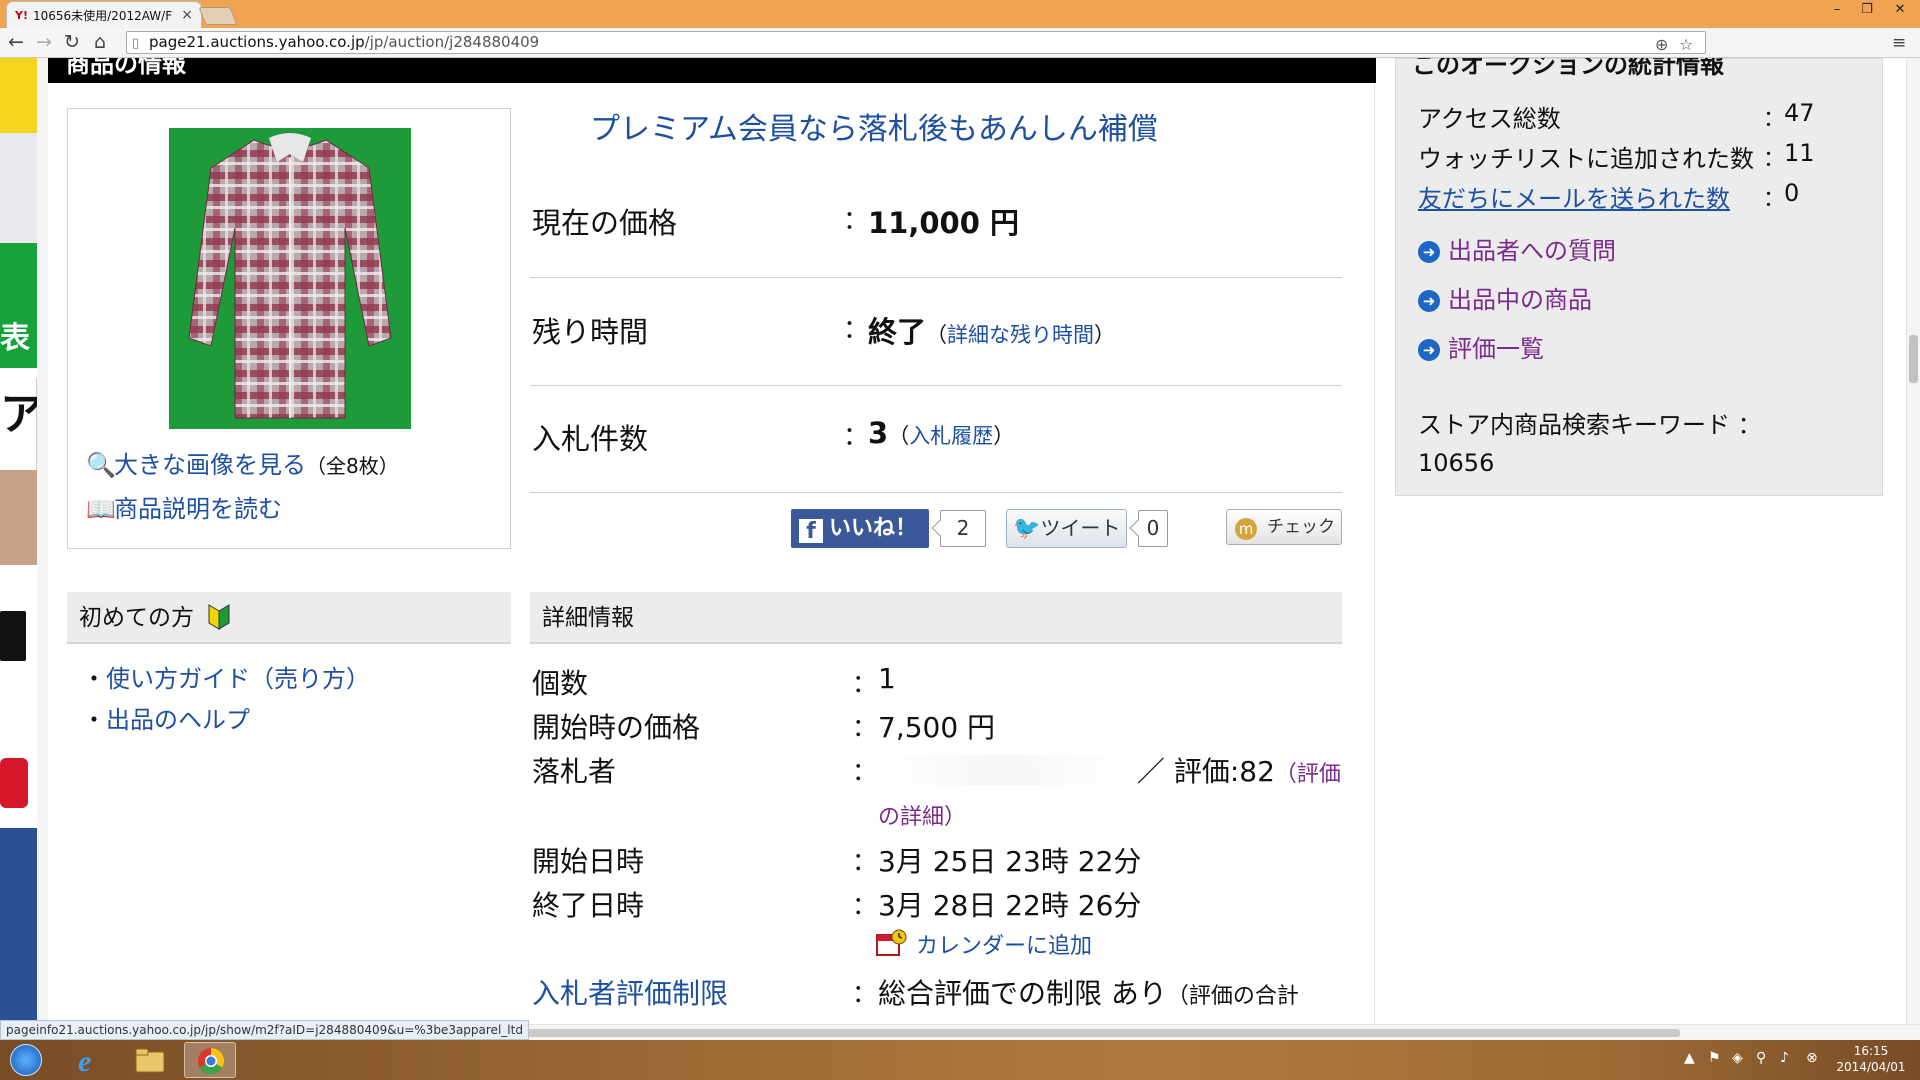 The height and width of the screenshot is (1080, 1920). What do you see at coordinates (1020, 335) in the screenshot?
I see `detail-time-link: 詳細な残り時間` at bounding box center [1020, 335].